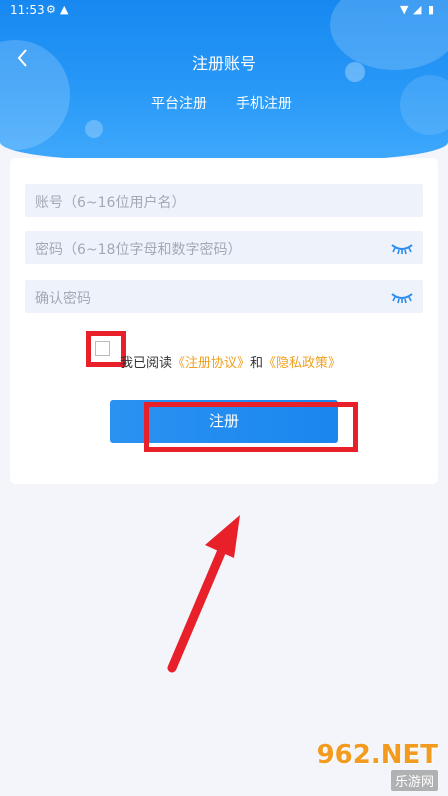 This screenshot has height=796, width=448. What do you see at coordinates (377, 755) in the screenshot?
I see `watermark-brand: 962.NET` at bounding box center [377, 755].